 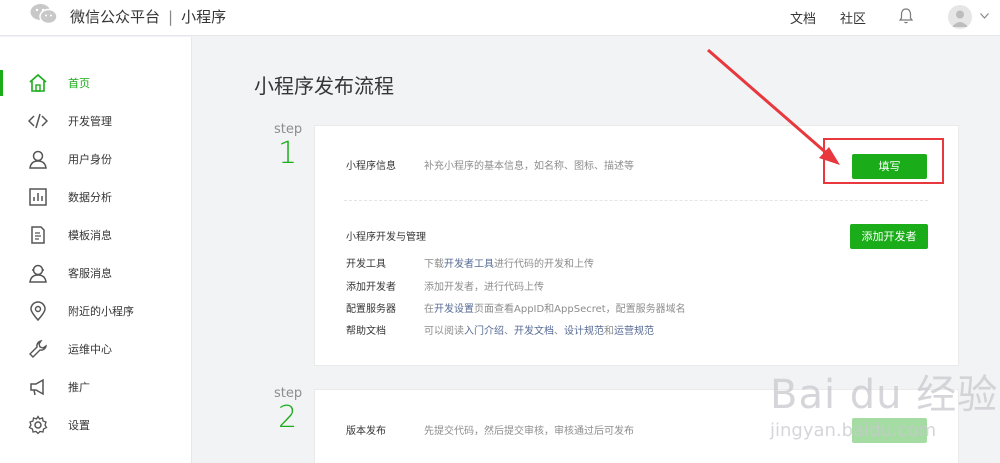 What do you see at coordinates (38, 197) in the screenshot?
I see `chart-icon` at bounding box center [38, 197].